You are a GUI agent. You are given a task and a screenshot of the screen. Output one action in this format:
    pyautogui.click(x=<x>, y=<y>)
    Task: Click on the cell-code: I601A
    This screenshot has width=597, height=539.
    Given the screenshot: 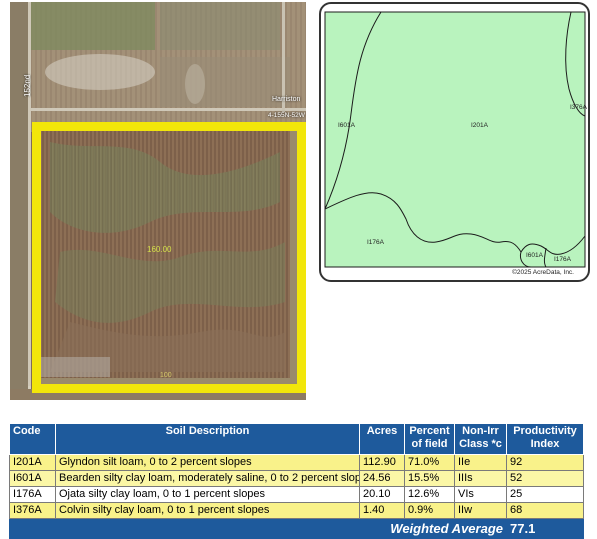 What is the action you would take?
    pyautogui.click(x=32, y=478)
    